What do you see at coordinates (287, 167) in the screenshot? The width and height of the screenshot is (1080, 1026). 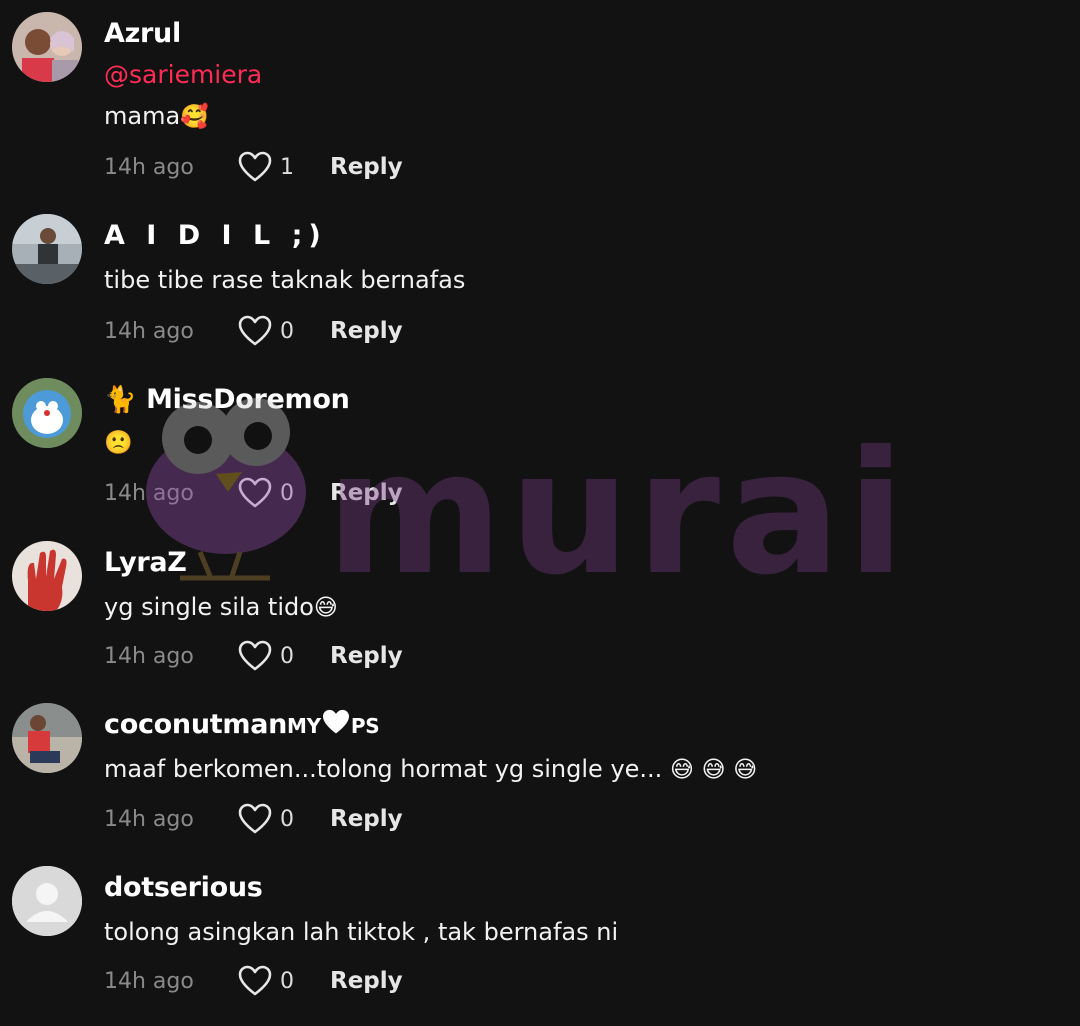 I see `like-count: 1` at bounding box center [287, 167].